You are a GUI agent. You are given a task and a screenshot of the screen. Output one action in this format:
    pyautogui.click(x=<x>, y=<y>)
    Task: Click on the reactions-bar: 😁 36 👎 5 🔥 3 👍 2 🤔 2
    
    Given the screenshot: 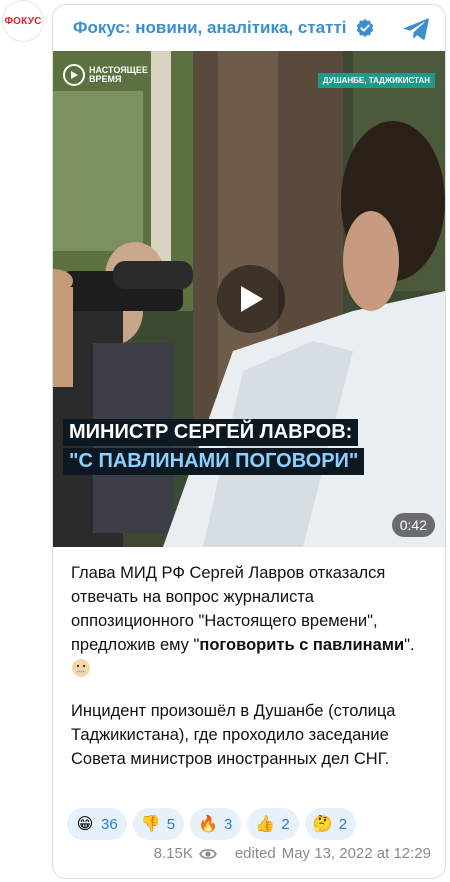 What is the action you would take?
    pyautogui.click(x=214, y=824)
    